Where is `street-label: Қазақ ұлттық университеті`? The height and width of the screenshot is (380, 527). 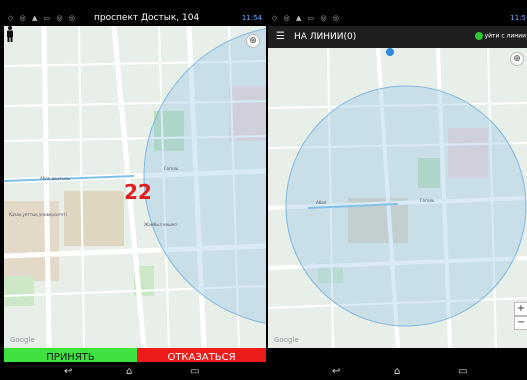
street-label: Қазақ ұлттық университеті is located at coordinates (38, 214).